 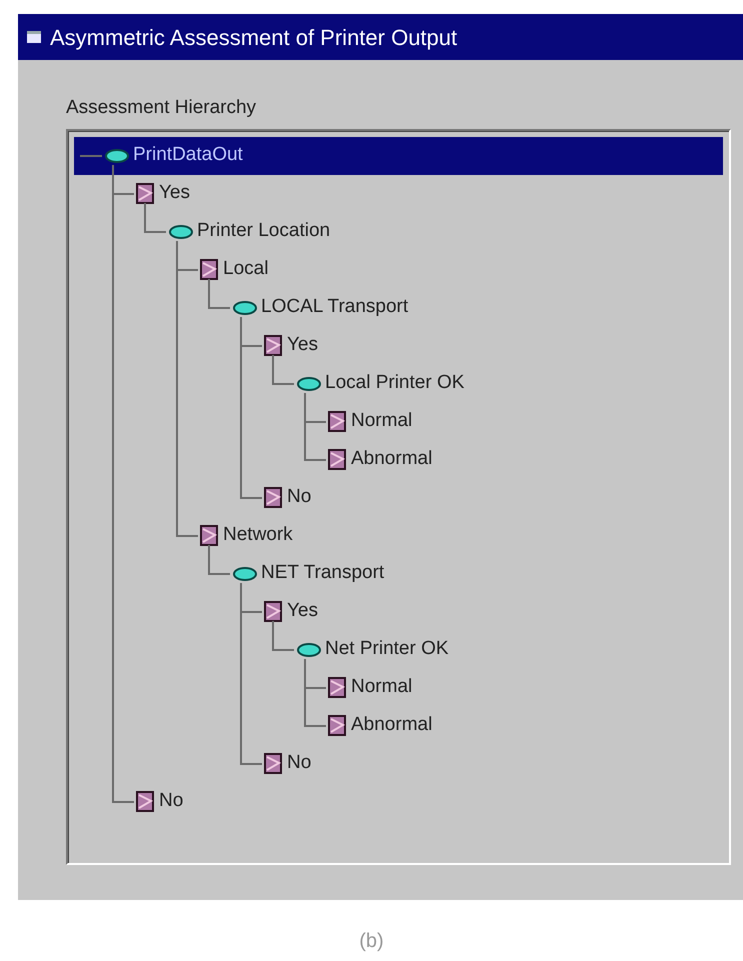 I want to click on window-title: Asymmetric Assessment of Printer Output, so click(x=254, y=38).